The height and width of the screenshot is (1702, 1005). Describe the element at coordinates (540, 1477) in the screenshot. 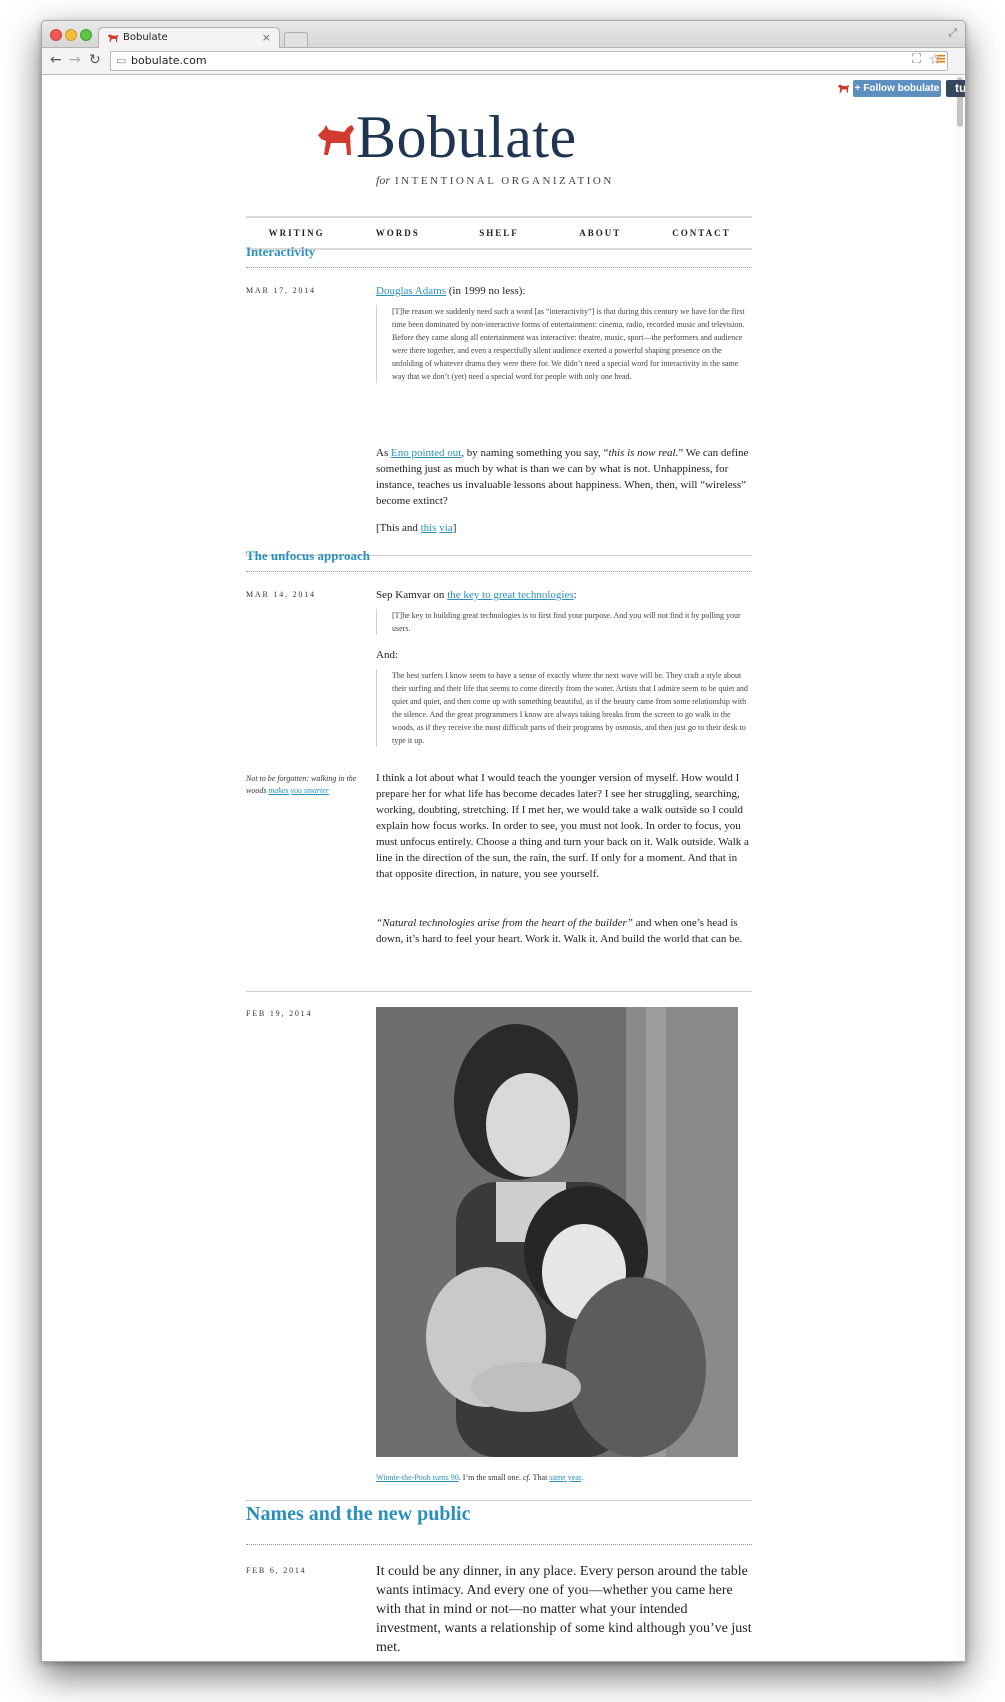

I see `caption-text: That` at that location.